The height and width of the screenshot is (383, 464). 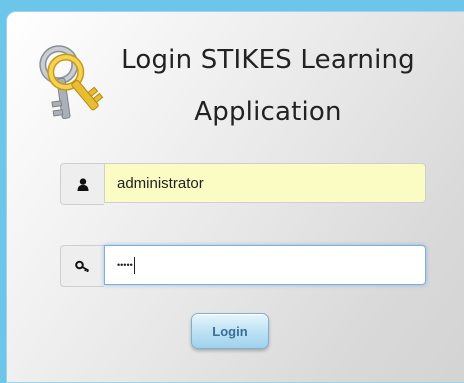 What do you see at coordinates (70, 81) in the screenshot?
I see `keys-icon` at bounding box center [70, 81].